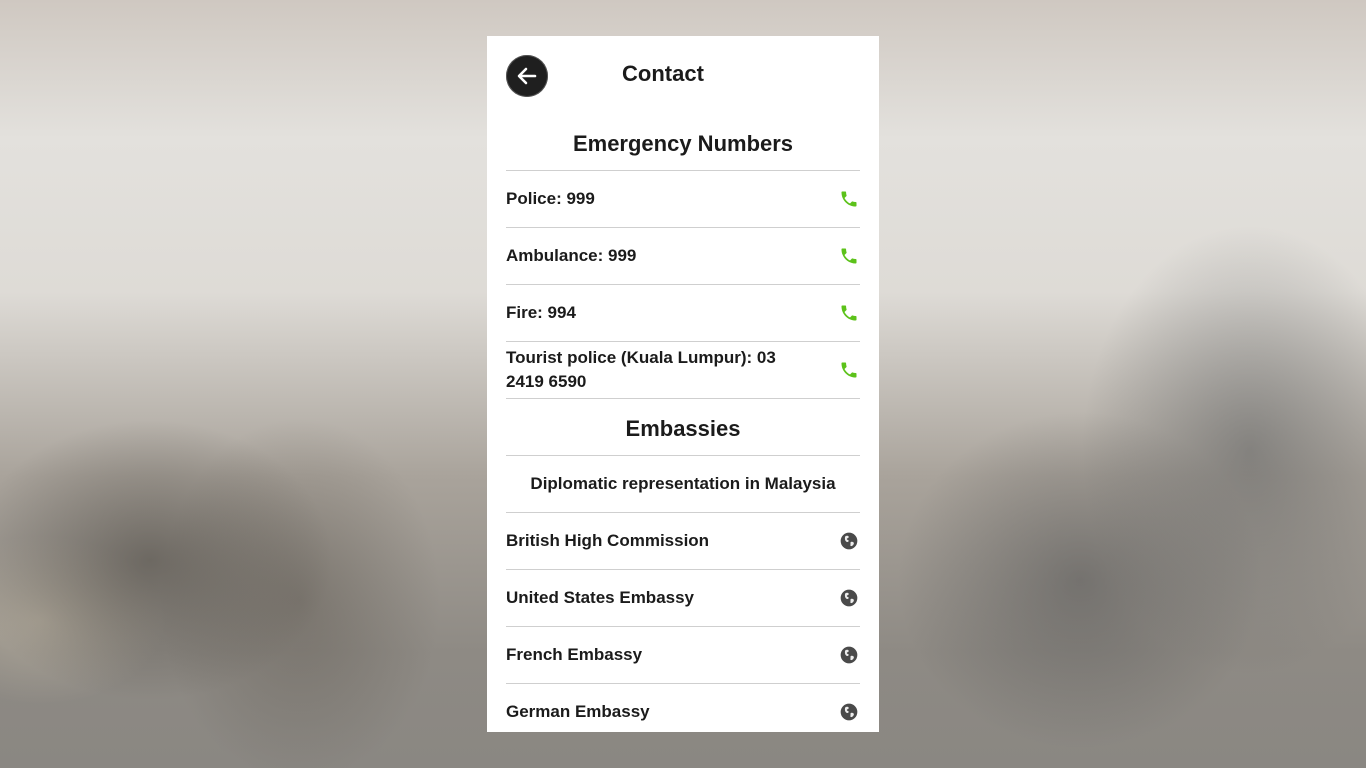  What do you see at coordinates (683, 142) in the screenshot?
I see `emergency-numbers-heading: Emergency Numbers` at bounding box center [683, 142].